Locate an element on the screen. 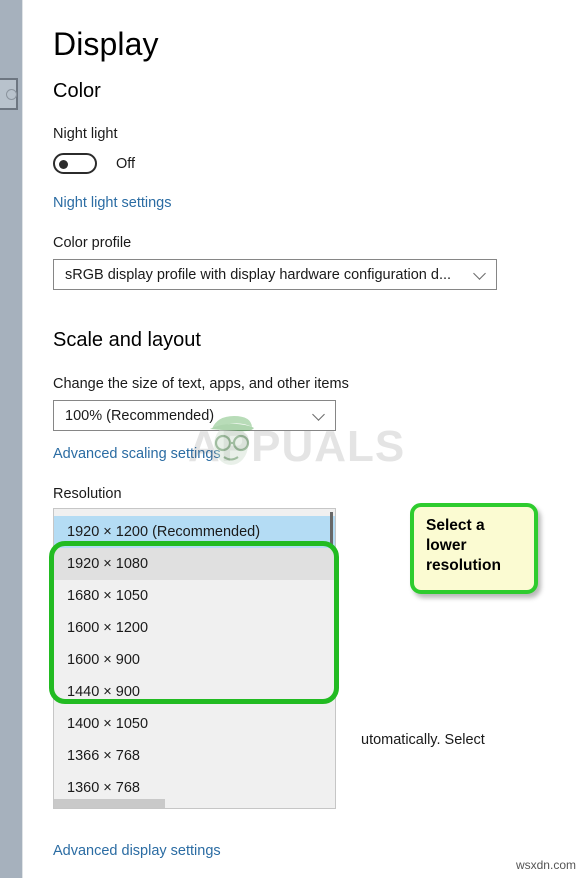 The height and width of the screenshot is (878, 584). section-heading-scale-layout: Scale and layout is located at coordinates (127, 340).